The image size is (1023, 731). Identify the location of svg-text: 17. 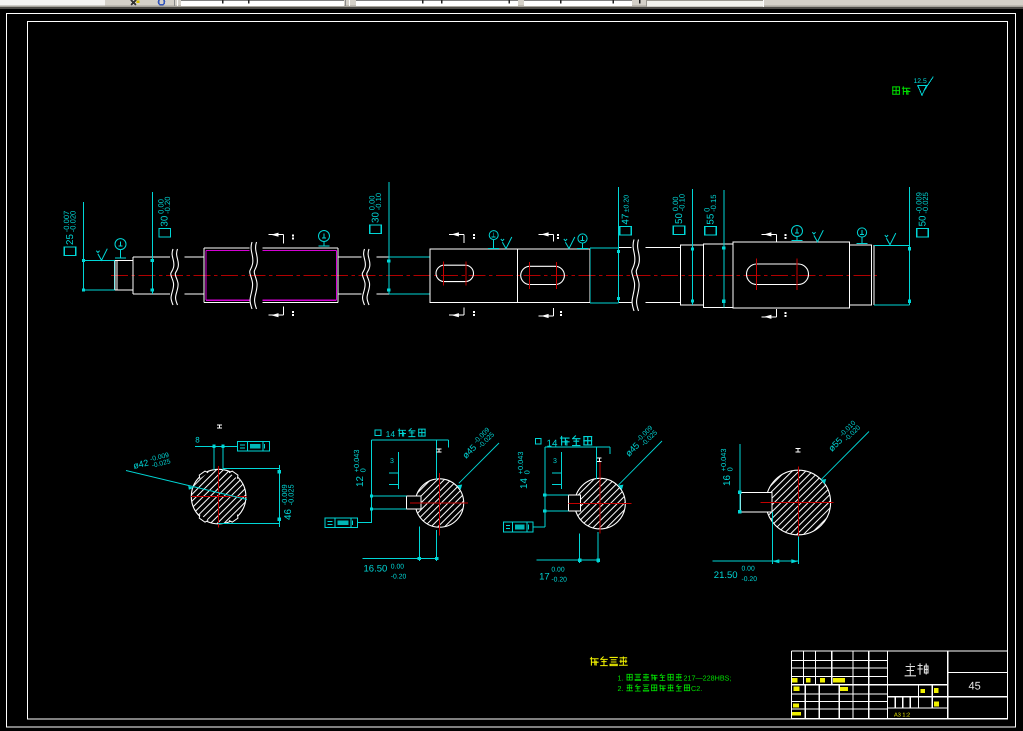
(544, 577).